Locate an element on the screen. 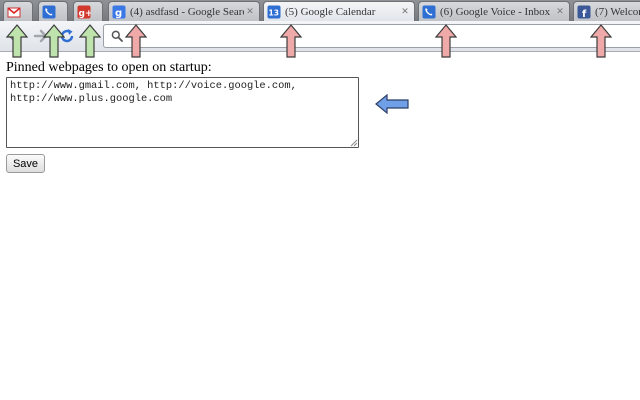  svg-text: g+ is located at coordinates (85, 14).